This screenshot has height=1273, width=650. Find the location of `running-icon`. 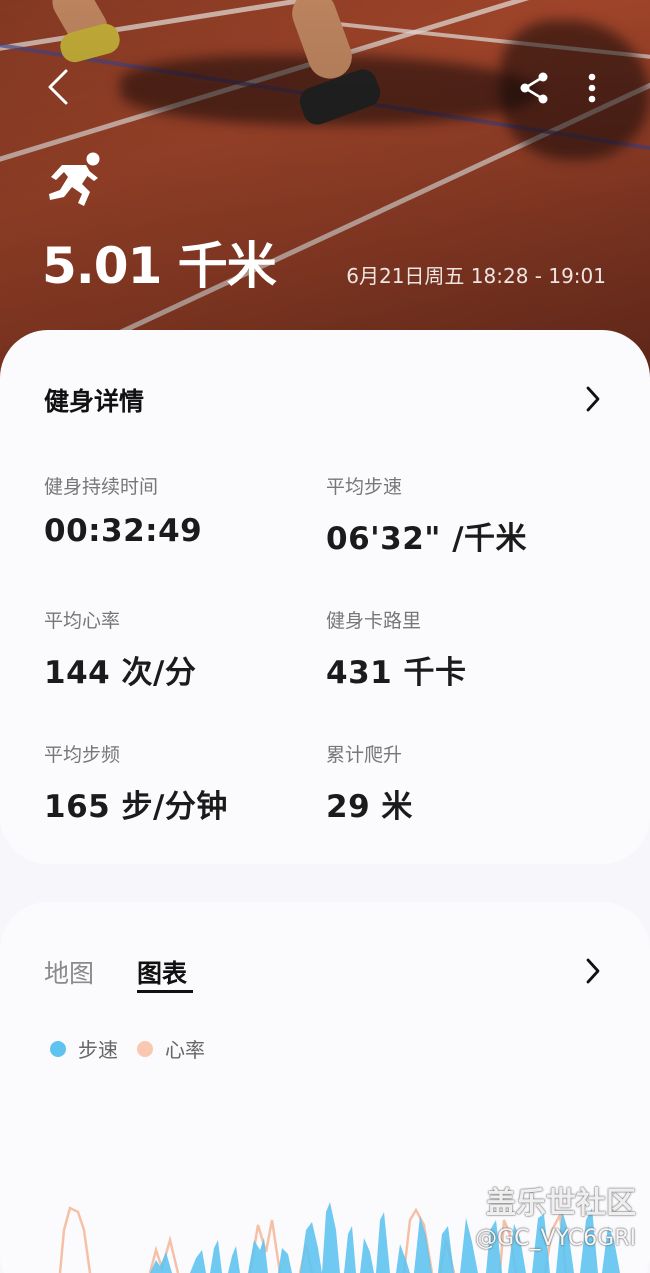

running-icon is located at coordinates (74, 179).